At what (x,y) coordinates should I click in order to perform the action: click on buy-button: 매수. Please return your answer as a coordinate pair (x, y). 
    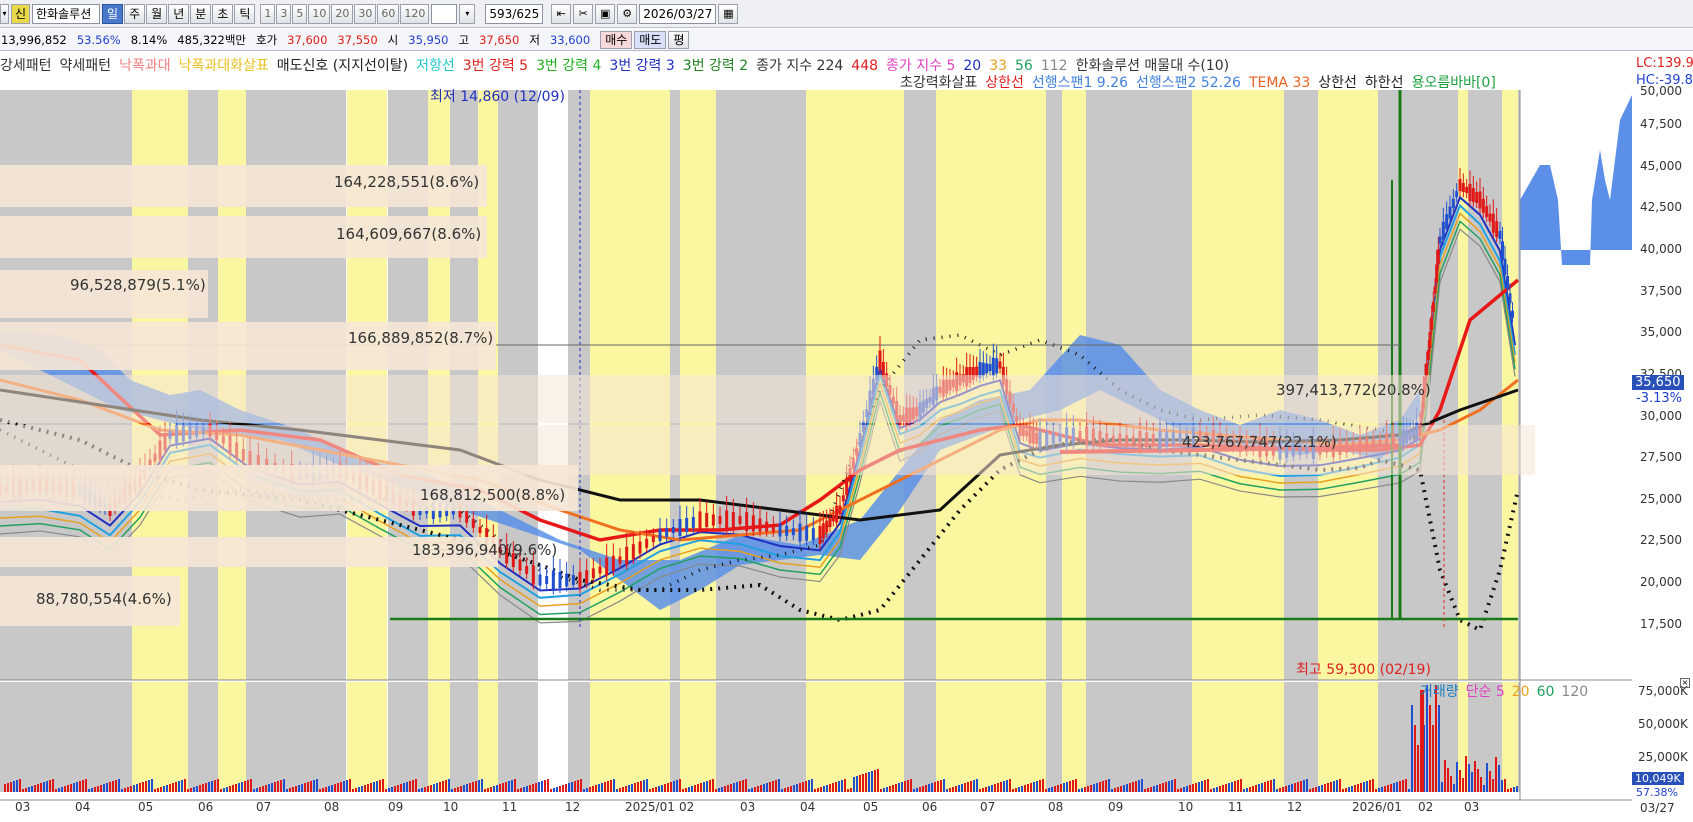
    Looking at the image, I should click on (616, 39).